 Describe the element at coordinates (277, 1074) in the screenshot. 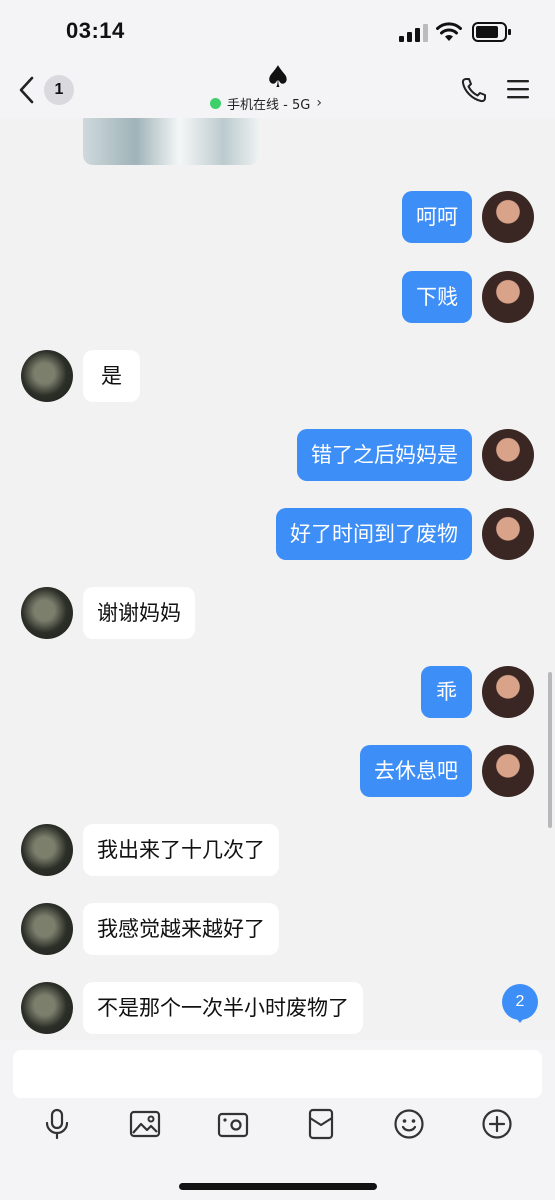

I see `message-input` at that location.